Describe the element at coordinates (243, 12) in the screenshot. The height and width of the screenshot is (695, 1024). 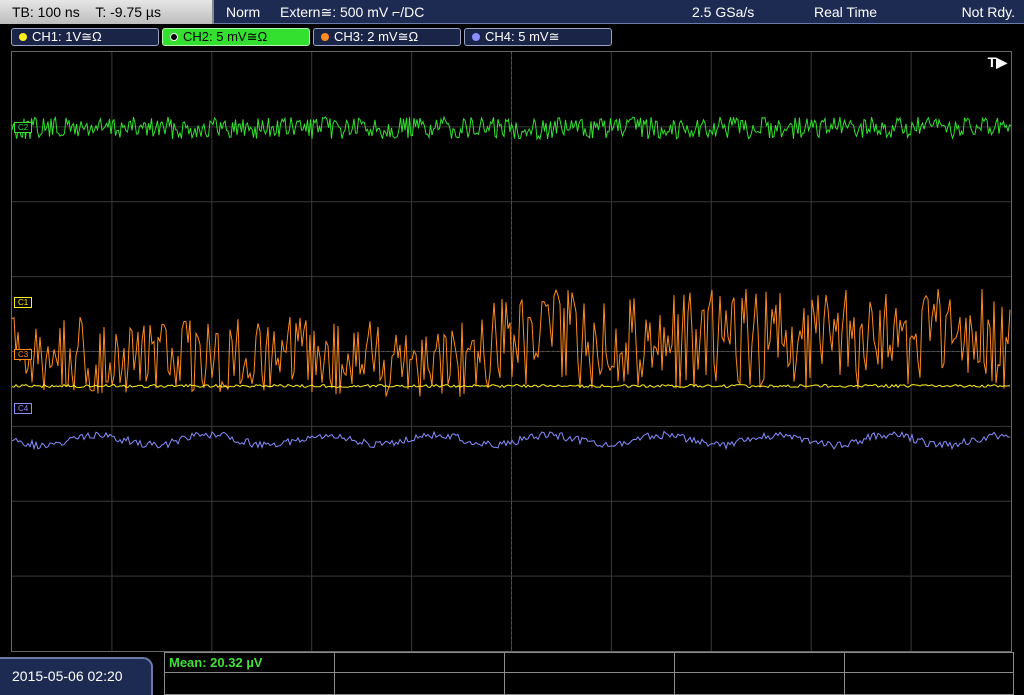
I see `acquisition-mode: Norm` at that location.